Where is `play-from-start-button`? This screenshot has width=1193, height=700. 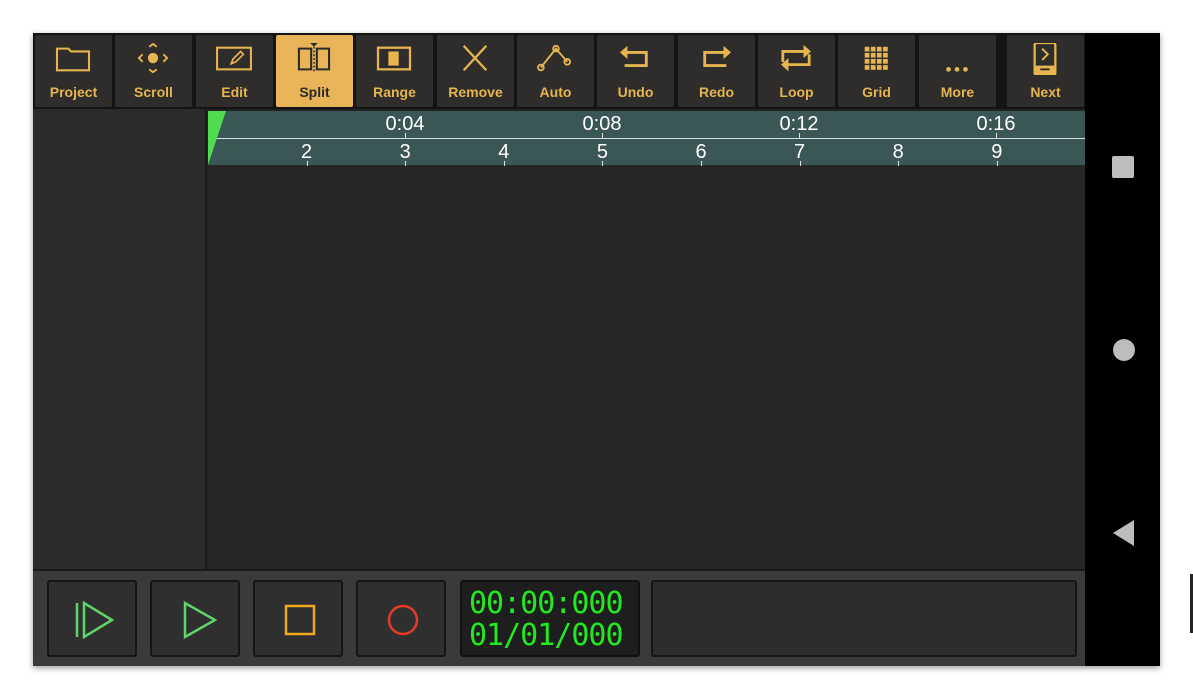
play-from-start-button is located at coordinates (92, 618).